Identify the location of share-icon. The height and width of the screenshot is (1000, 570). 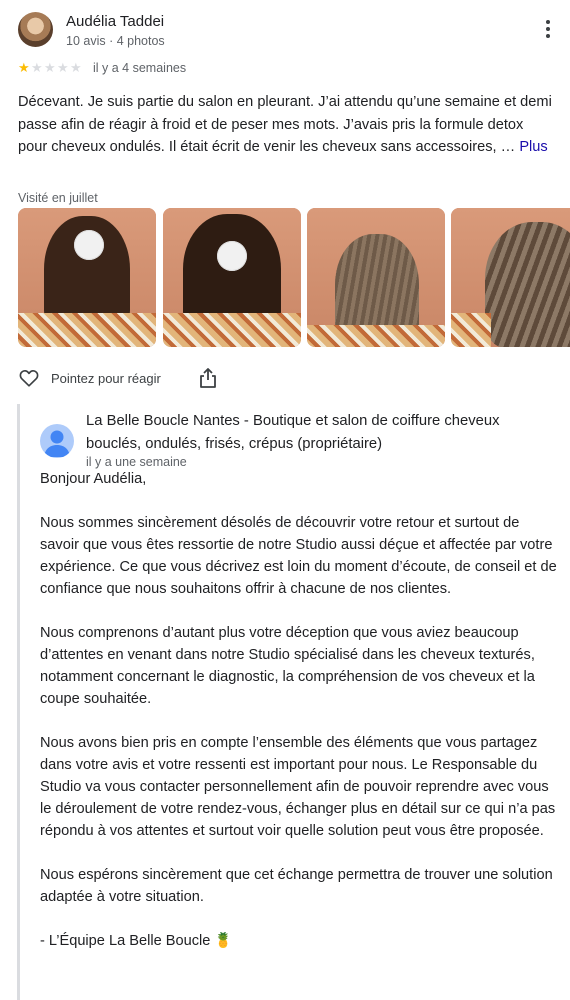
(208, 378).